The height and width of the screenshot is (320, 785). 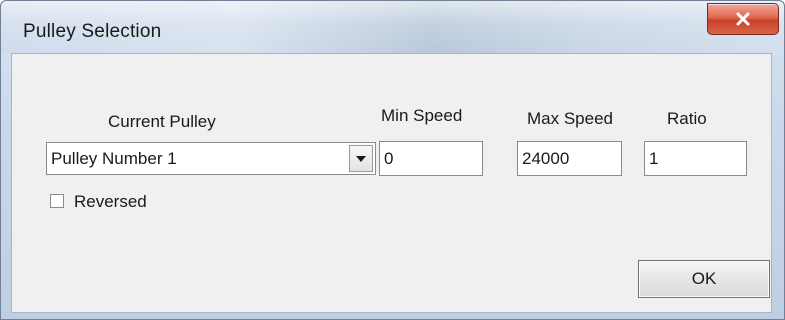 I want to click on ratio-value: 1, so click(x=654, y=158).